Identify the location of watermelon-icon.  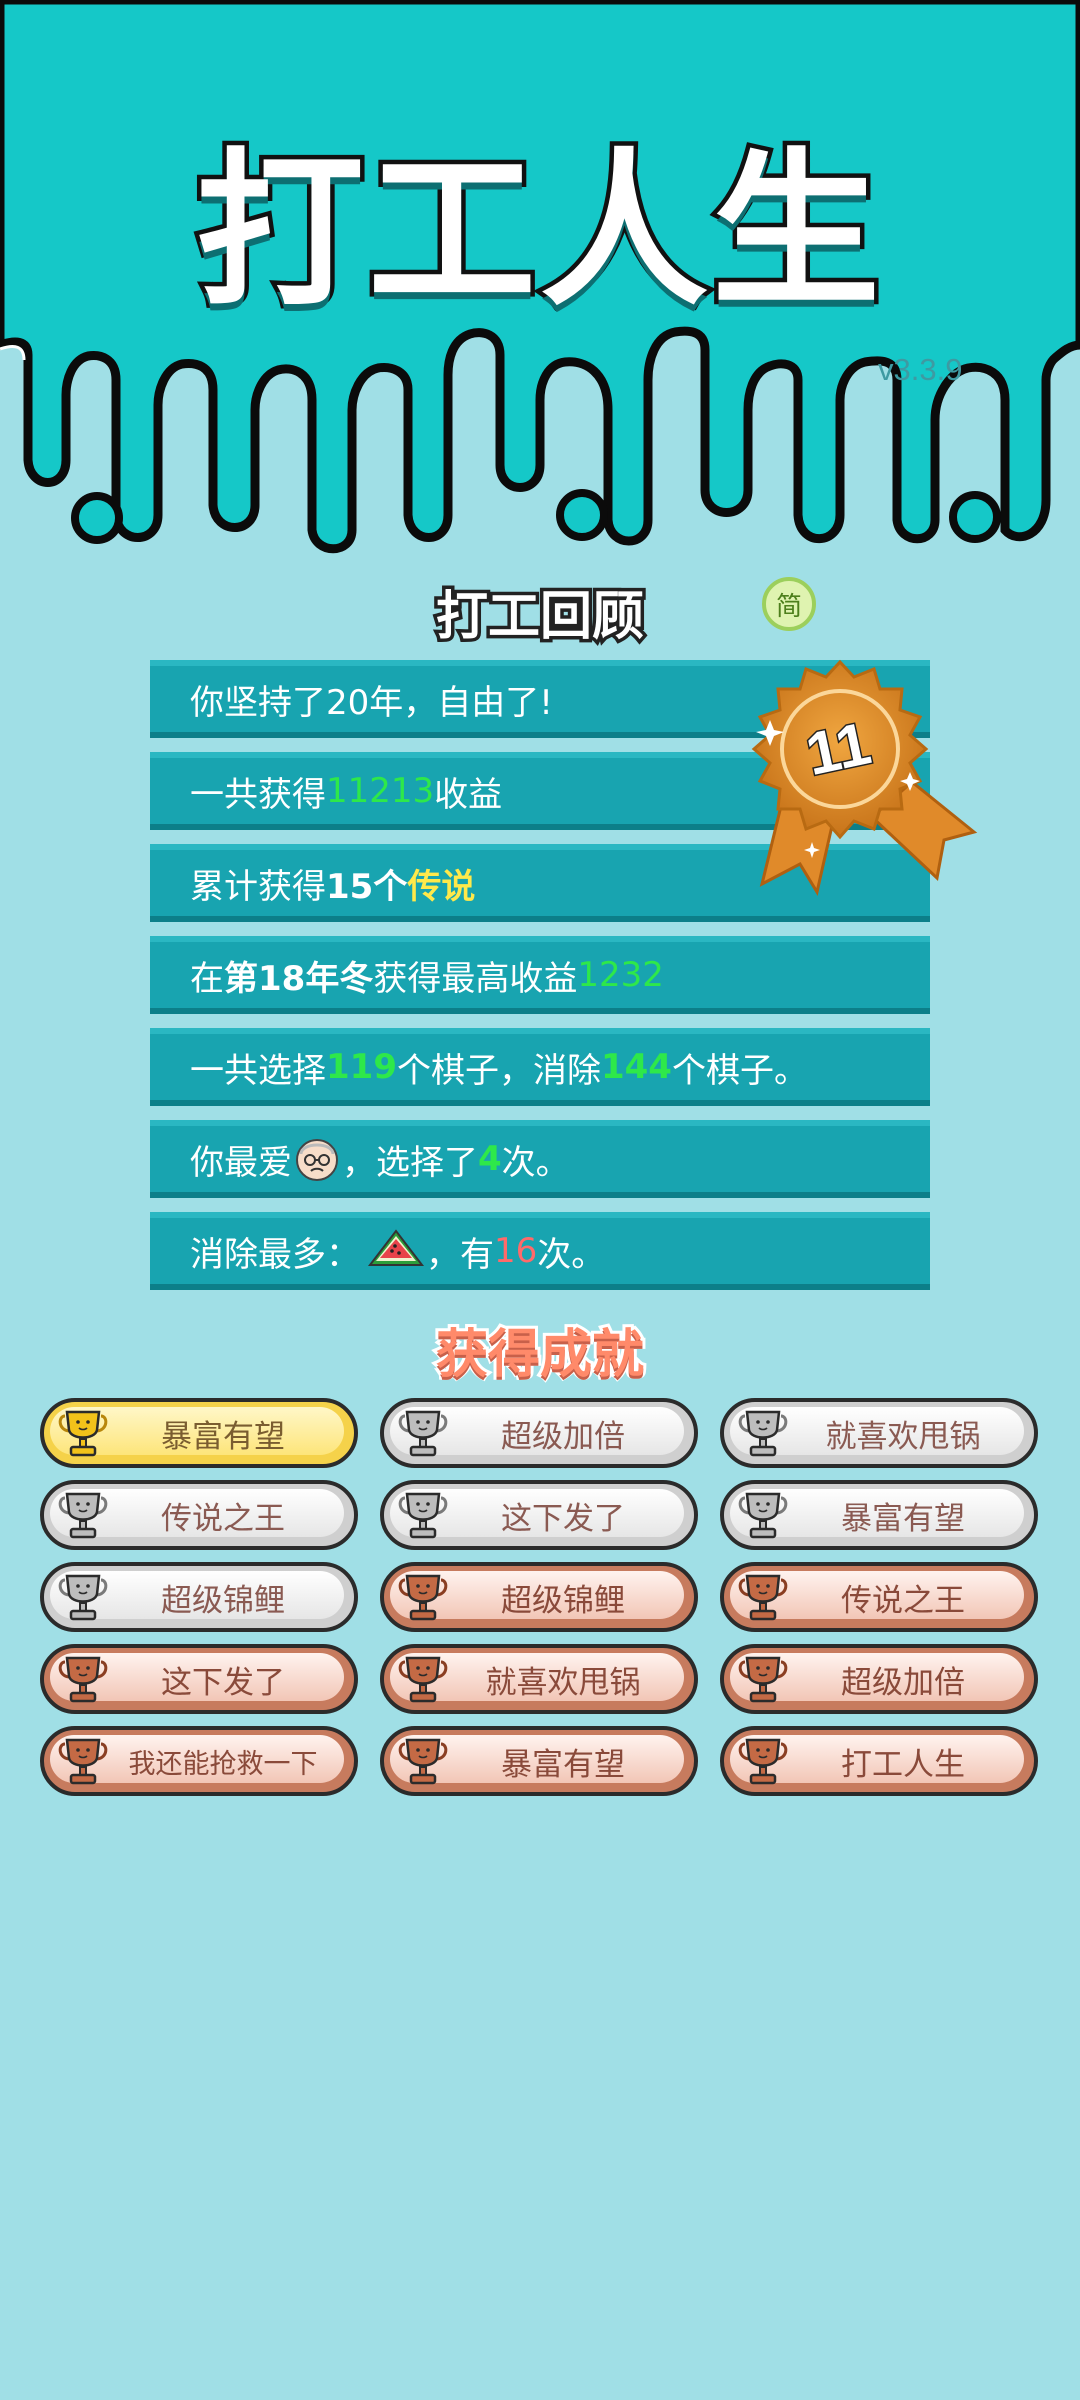
(396, 1247).